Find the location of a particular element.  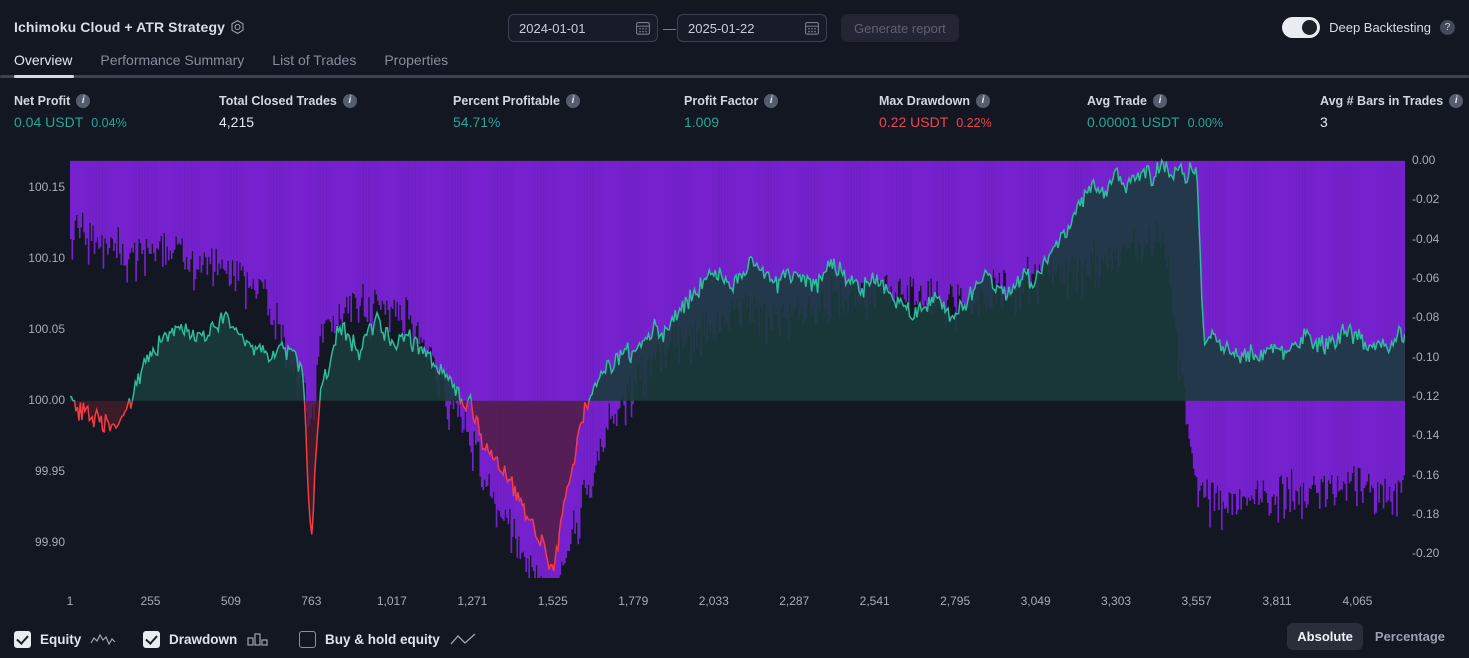

x-axis-tick: 3,811 is located at coordinates (1277, 601).